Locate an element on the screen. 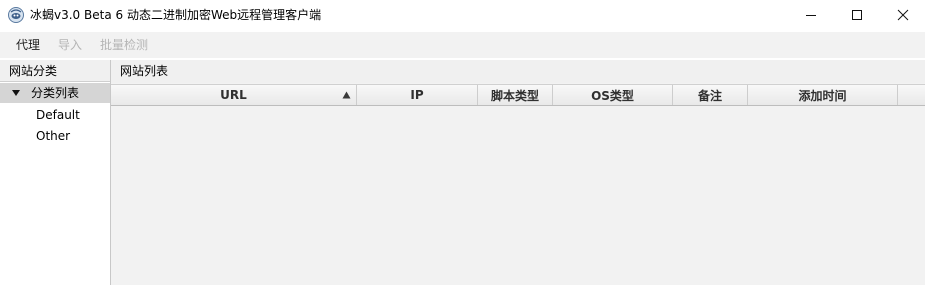 The image size is (925, 285). column-header-filler is located at coordinates (911, 95).